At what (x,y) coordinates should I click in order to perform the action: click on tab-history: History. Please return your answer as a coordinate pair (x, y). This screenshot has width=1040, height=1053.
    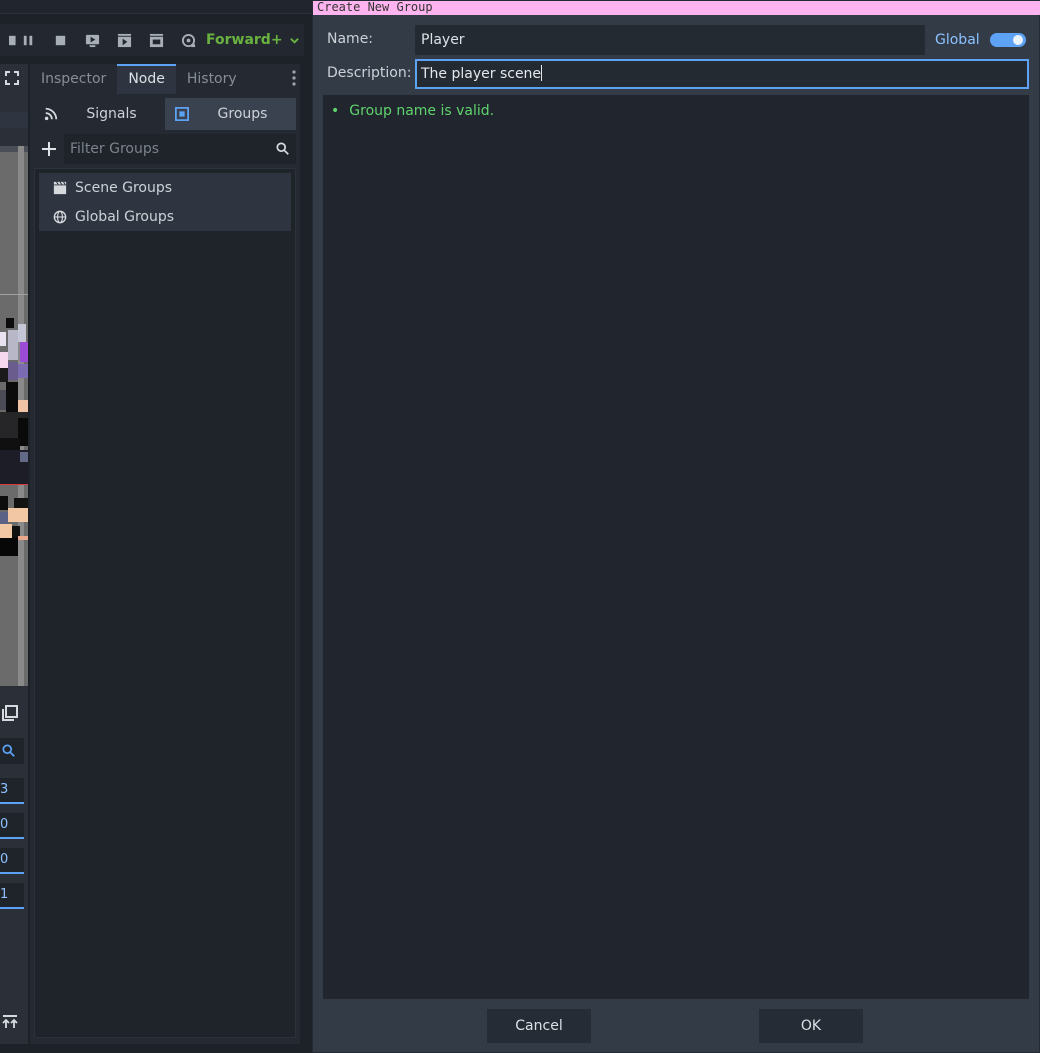
    Looking at the image, I should click on (212, 79).